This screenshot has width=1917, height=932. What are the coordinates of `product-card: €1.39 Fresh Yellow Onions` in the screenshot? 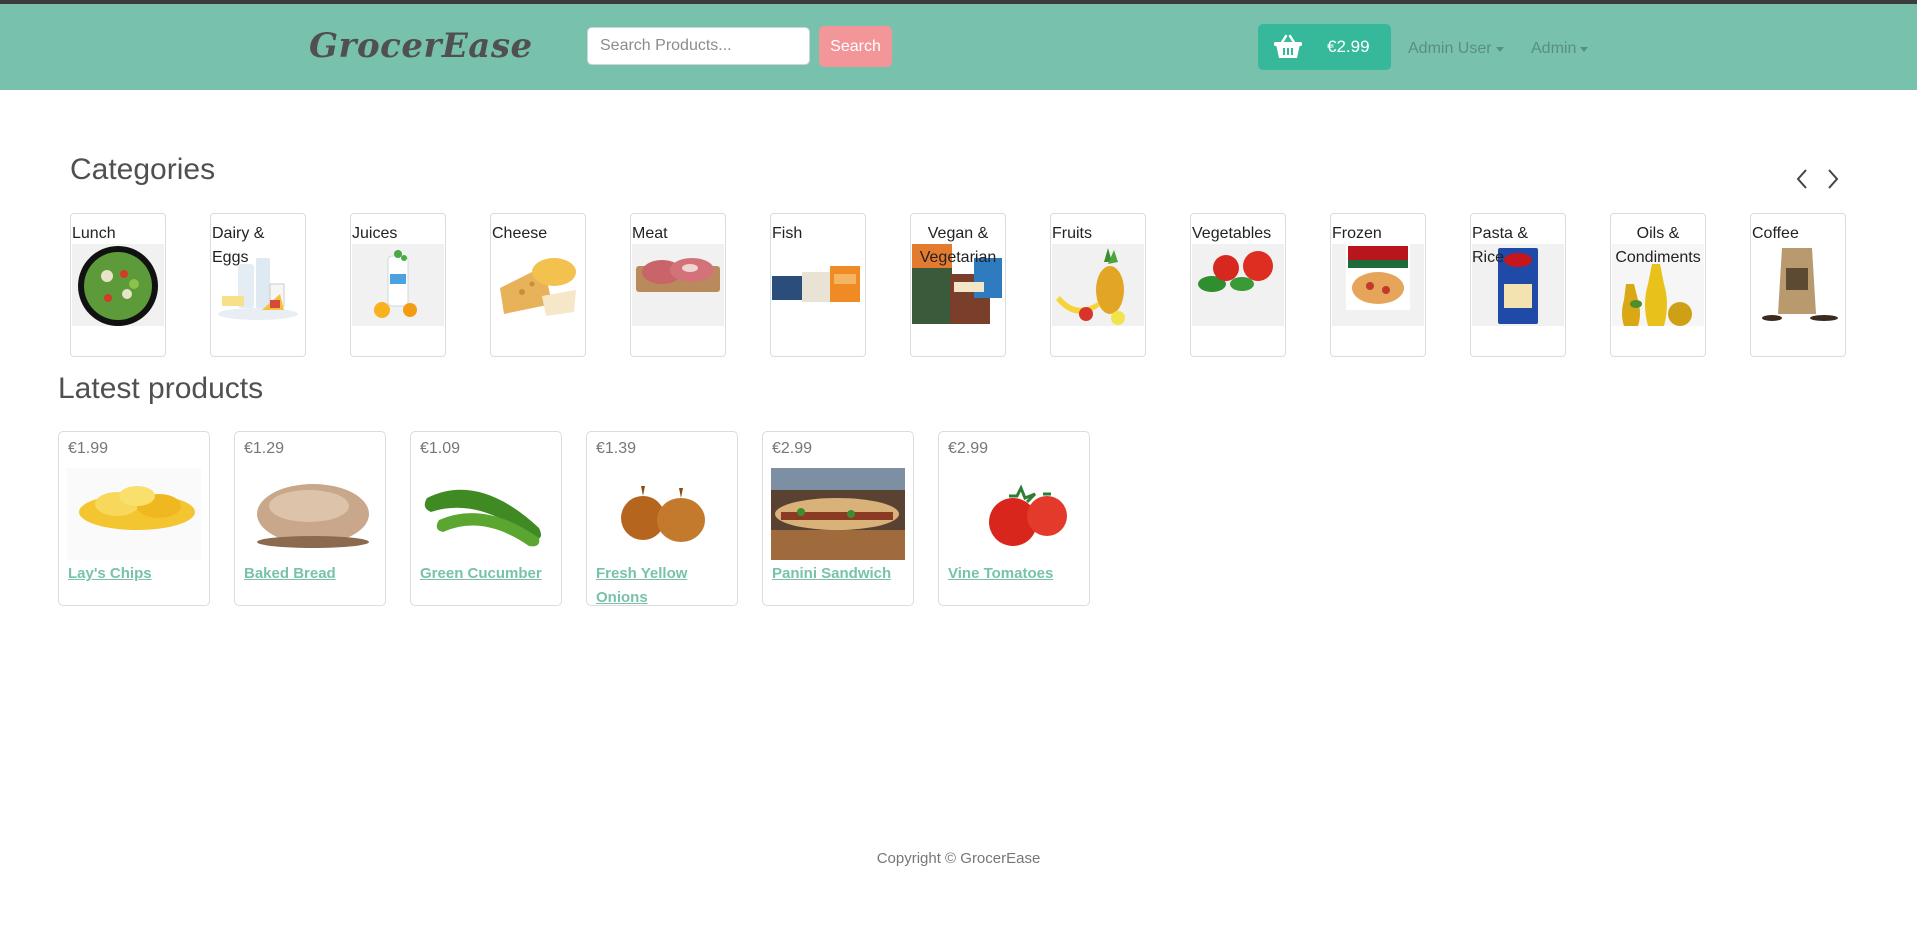 It's located at (662, 518).